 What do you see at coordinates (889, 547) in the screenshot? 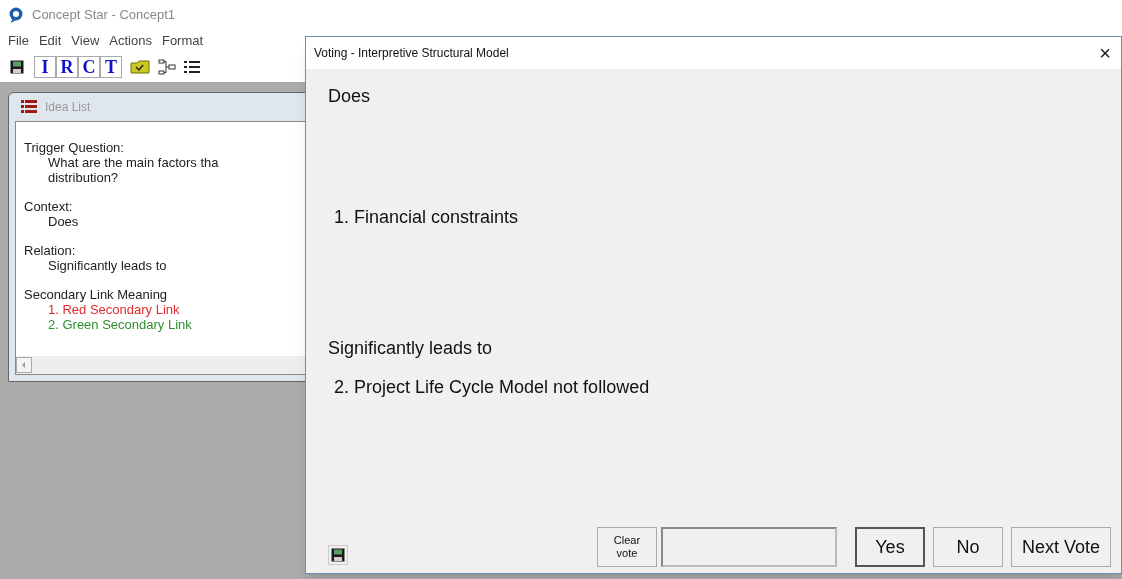
I see `vote-button: Yes` at bounding box center [889, 547].